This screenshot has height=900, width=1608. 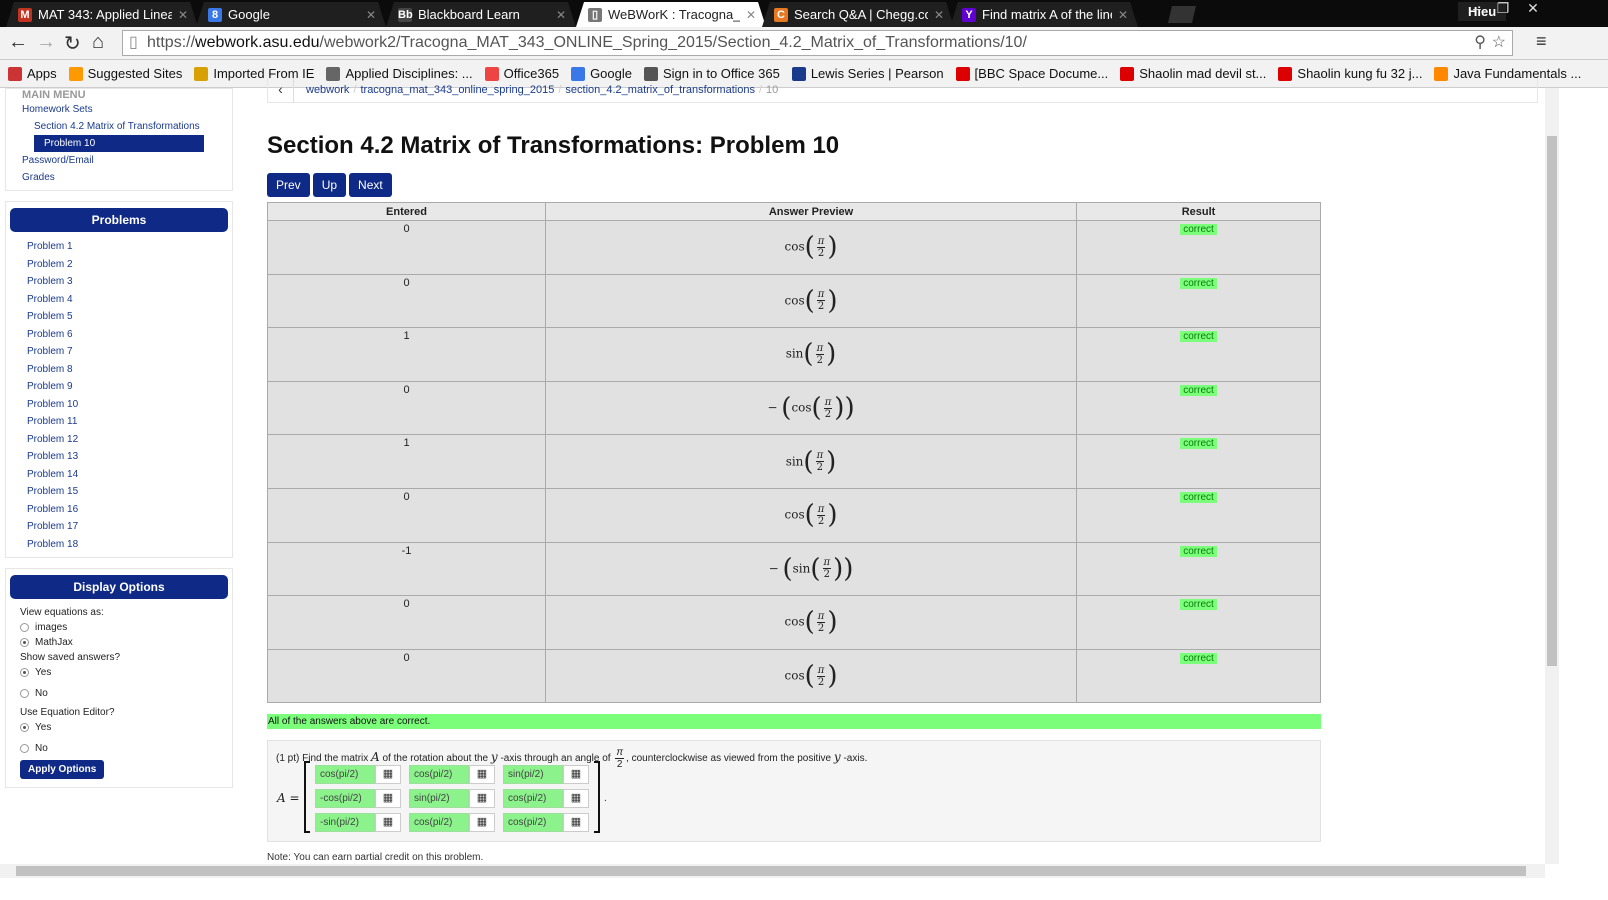 I want to click on problem-link-10: Problem 10, so click(x=119, y=405).